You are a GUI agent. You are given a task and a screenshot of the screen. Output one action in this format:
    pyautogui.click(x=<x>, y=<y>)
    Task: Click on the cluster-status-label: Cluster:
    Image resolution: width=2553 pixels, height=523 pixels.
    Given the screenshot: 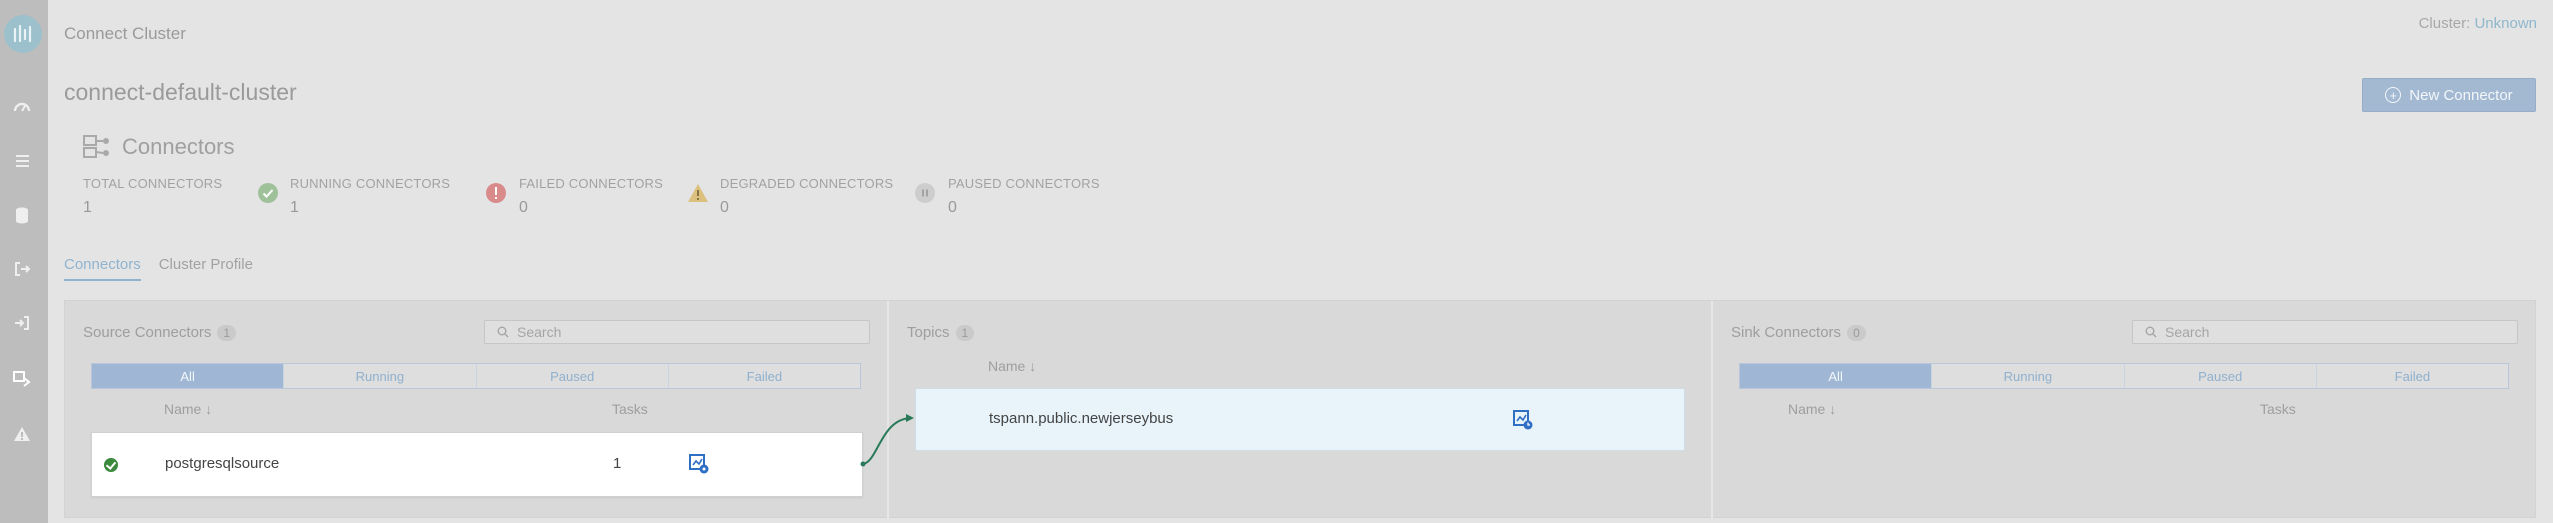 What is the action you would take?
    pyautogui.click(x=2444, y=23)
    